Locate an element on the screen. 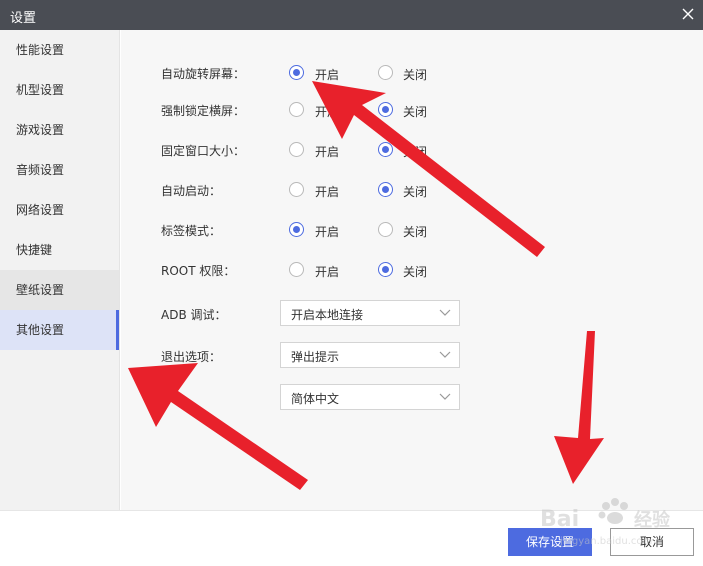 The width and height of the screenshot is (703, 566). auto-start-off-radio is located at coordinates (385, 189).